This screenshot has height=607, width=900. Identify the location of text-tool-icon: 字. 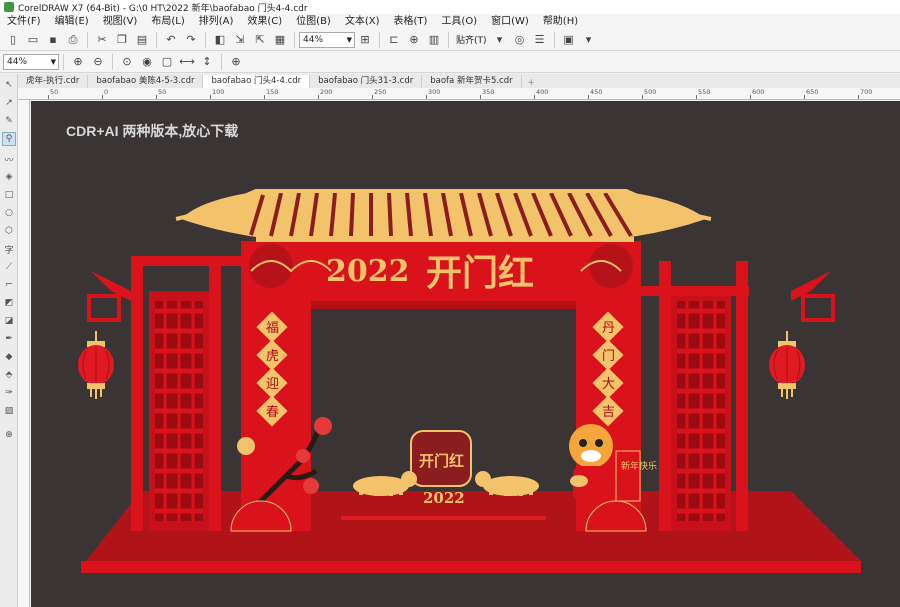
(9, 249).